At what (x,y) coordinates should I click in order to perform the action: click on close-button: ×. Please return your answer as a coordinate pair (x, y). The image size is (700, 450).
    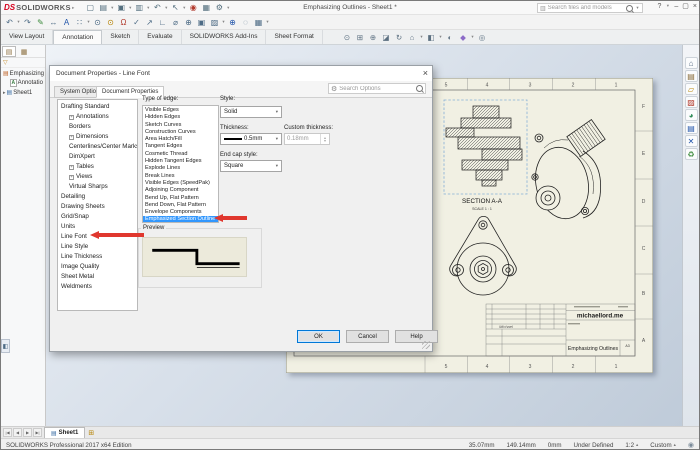
    Looking at the image, I should click on (695, 6).